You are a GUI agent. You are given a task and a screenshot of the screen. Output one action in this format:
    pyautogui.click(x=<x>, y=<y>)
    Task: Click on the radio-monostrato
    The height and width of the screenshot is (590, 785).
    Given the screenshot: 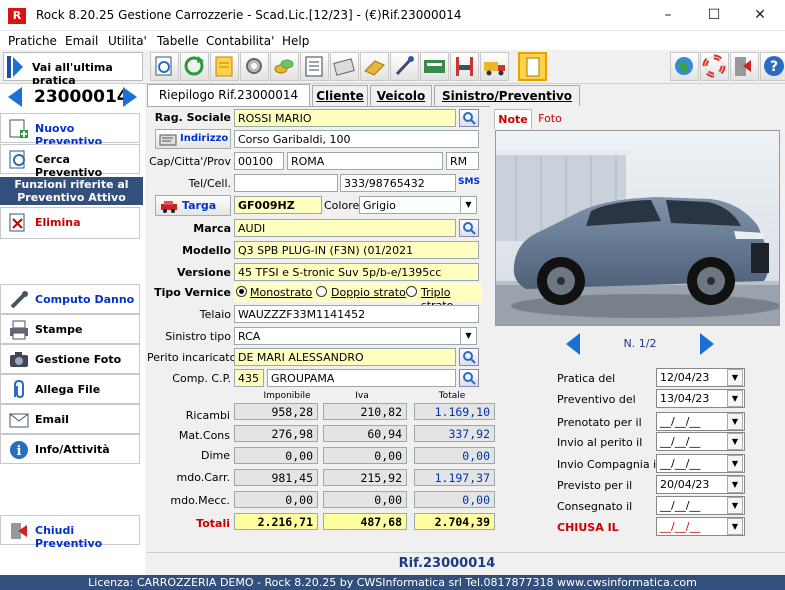 What is the action you would take?
    pyautogui.click(x=241, y=291)
    